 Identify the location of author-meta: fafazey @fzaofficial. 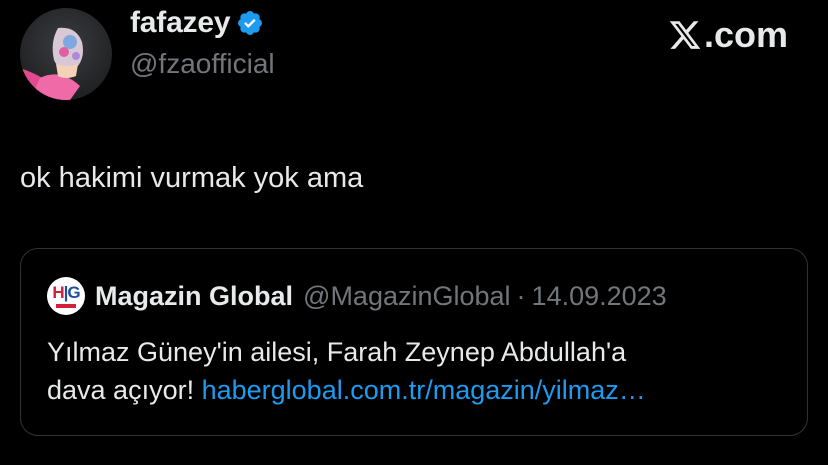
(202, 53).